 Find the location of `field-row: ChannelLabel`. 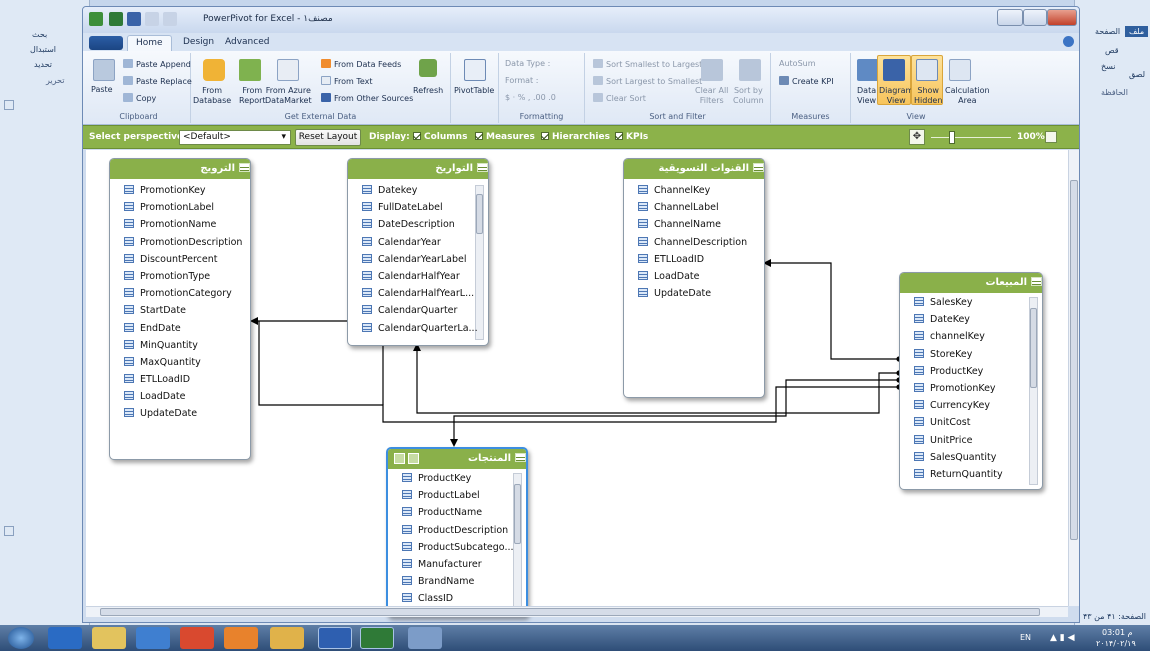

field-row: ChannelLabel is located at coordinates (694, 210).